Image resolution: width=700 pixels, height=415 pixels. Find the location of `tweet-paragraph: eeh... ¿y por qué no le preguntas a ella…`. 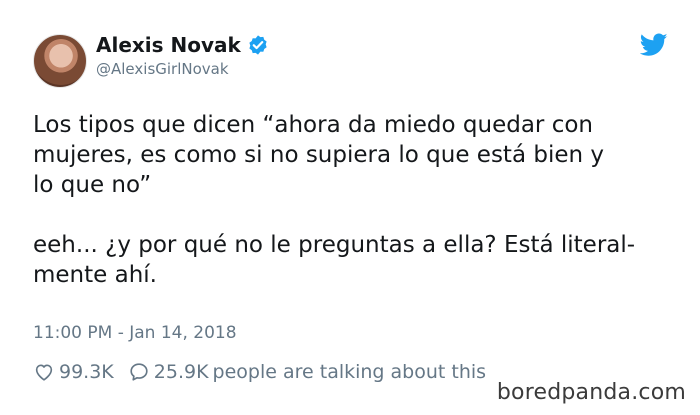

tweet-paragraph: eeh... ¿y por qué no le preguntas a ella… is located at coordinates (334, 260).